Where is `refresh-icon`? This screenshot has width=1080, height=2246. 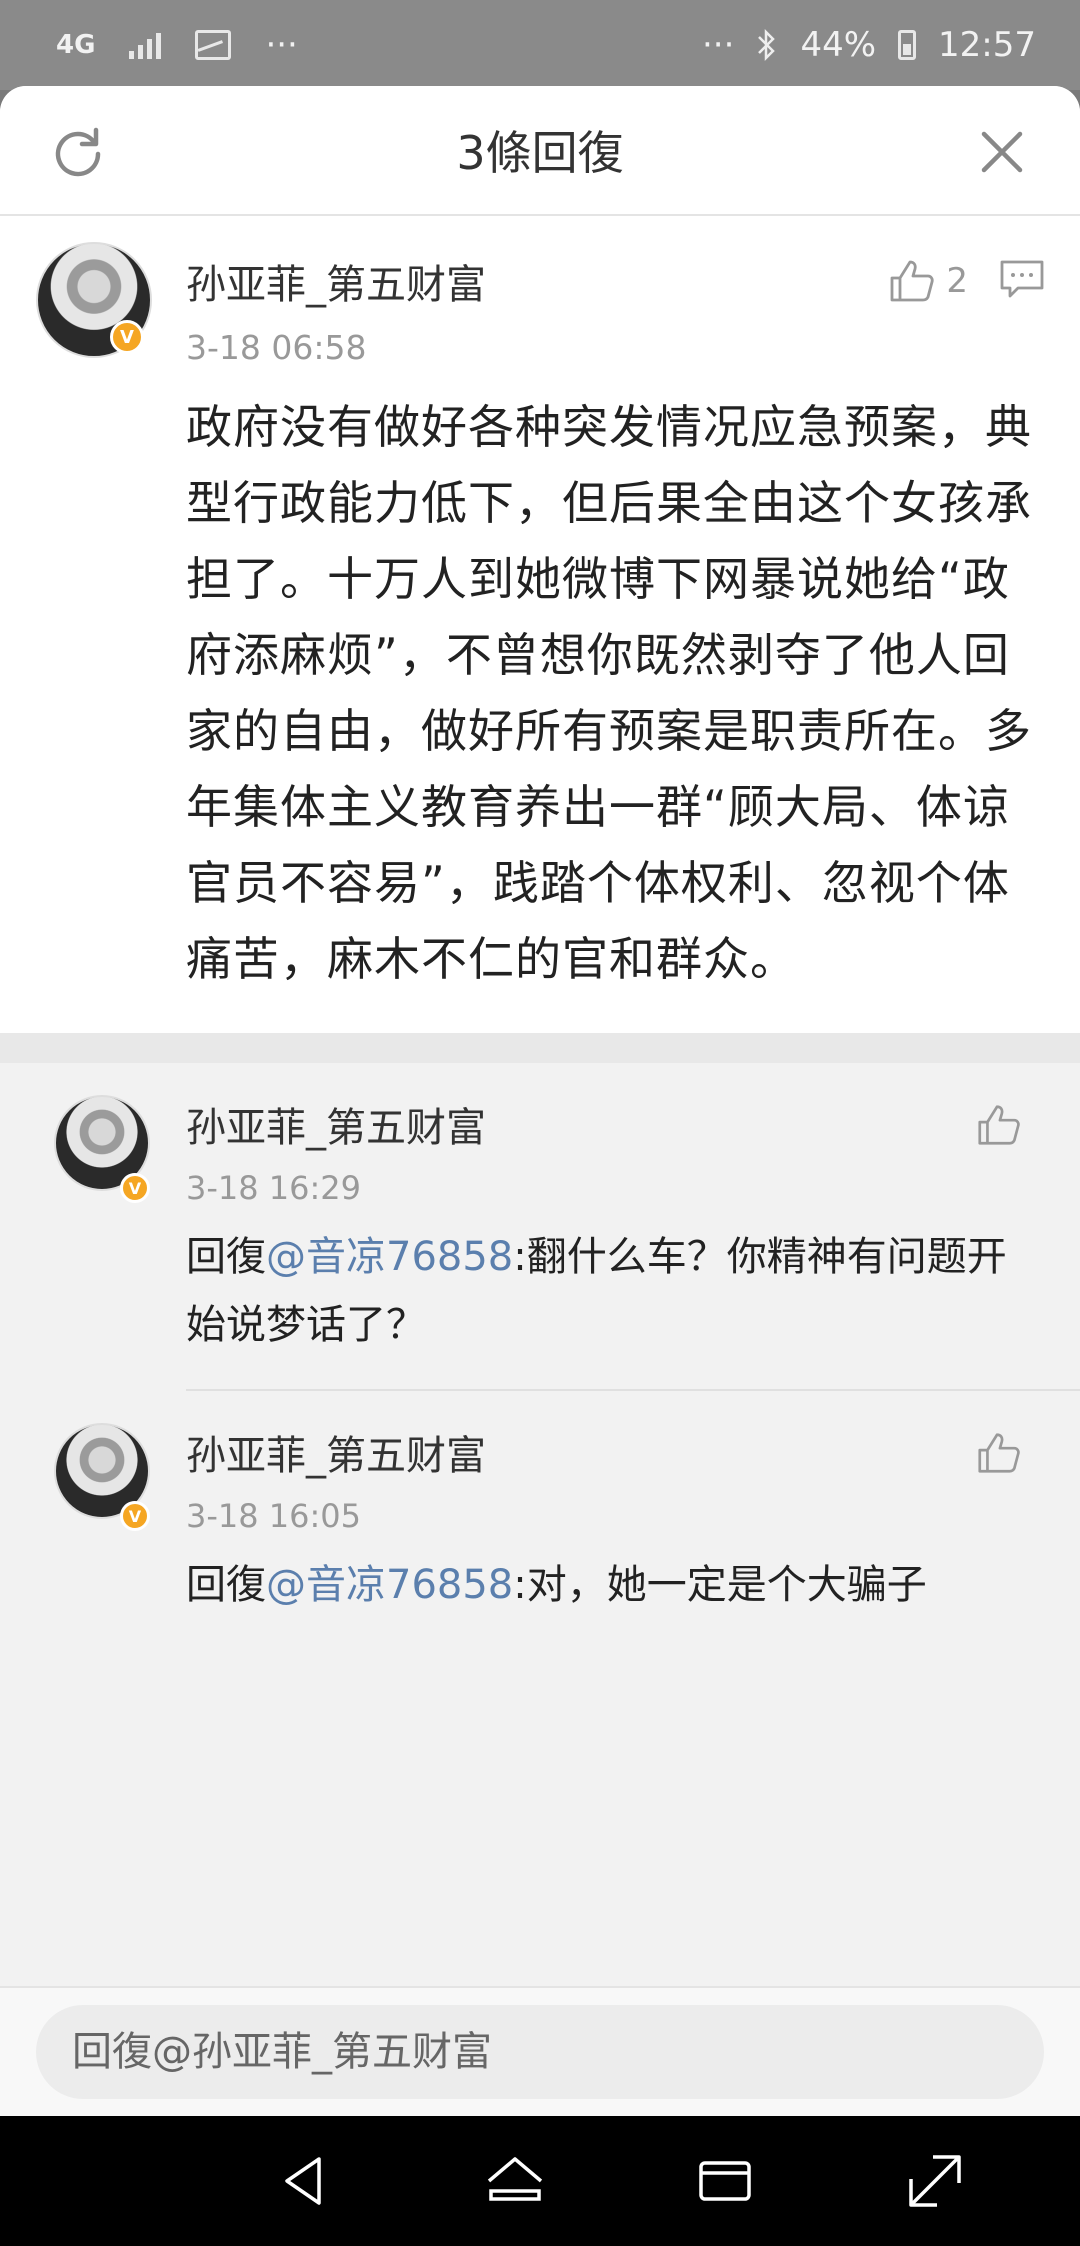
refresh-icon is located at coordinates (78, 152).